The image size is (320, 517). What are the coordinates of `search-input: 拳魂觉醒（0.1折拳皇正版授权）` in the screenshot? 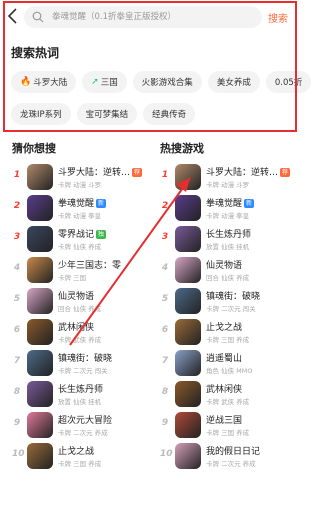 It's located at (143, 17).